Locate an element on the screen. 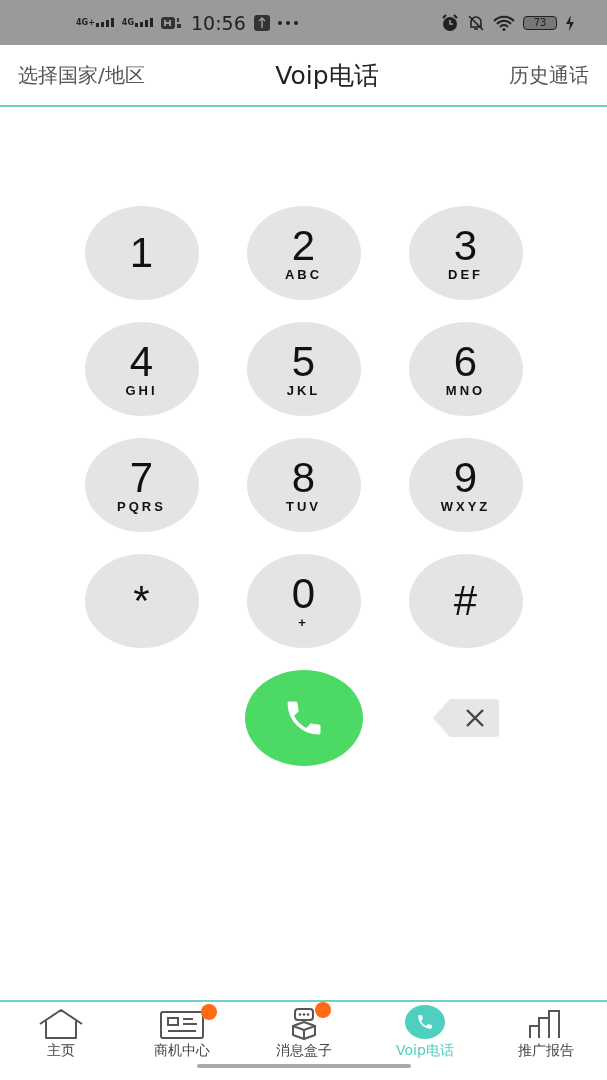 This screenshot has height=1080, width=607. dial-key: 8 TUV is located at coordinates (303, 485).